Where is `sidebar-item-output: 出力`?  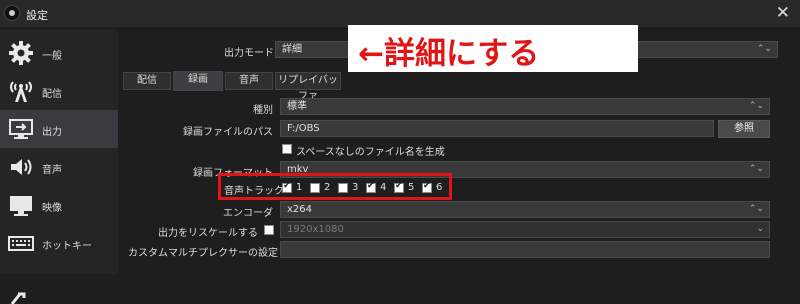 sidebar-item-output: 出力 is located at coordinates (59, 129).